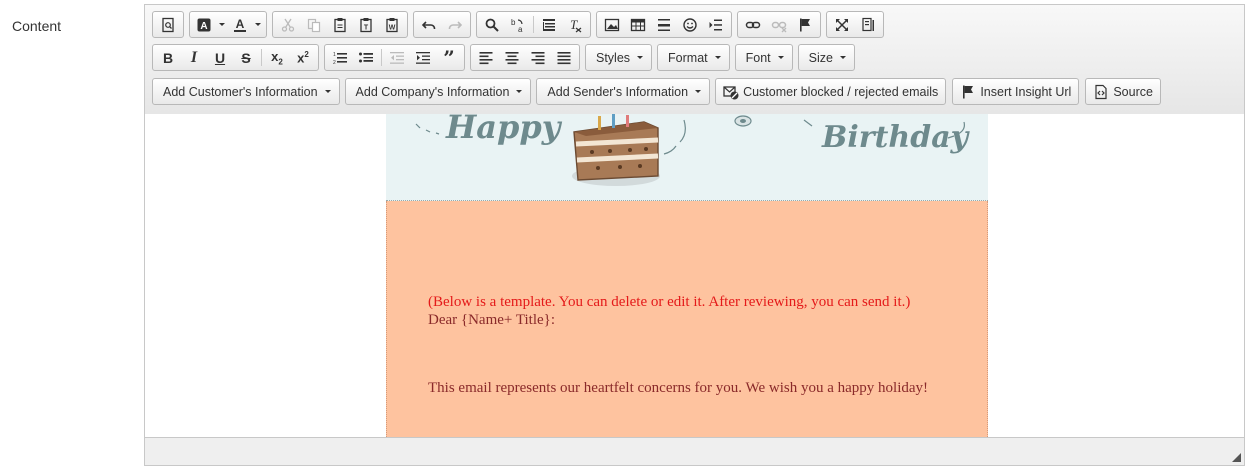 The height and width of the screenshot is (472, 1258). I want to click on add-company-info-dropdown: Add Company's Information, so click(438, 91).